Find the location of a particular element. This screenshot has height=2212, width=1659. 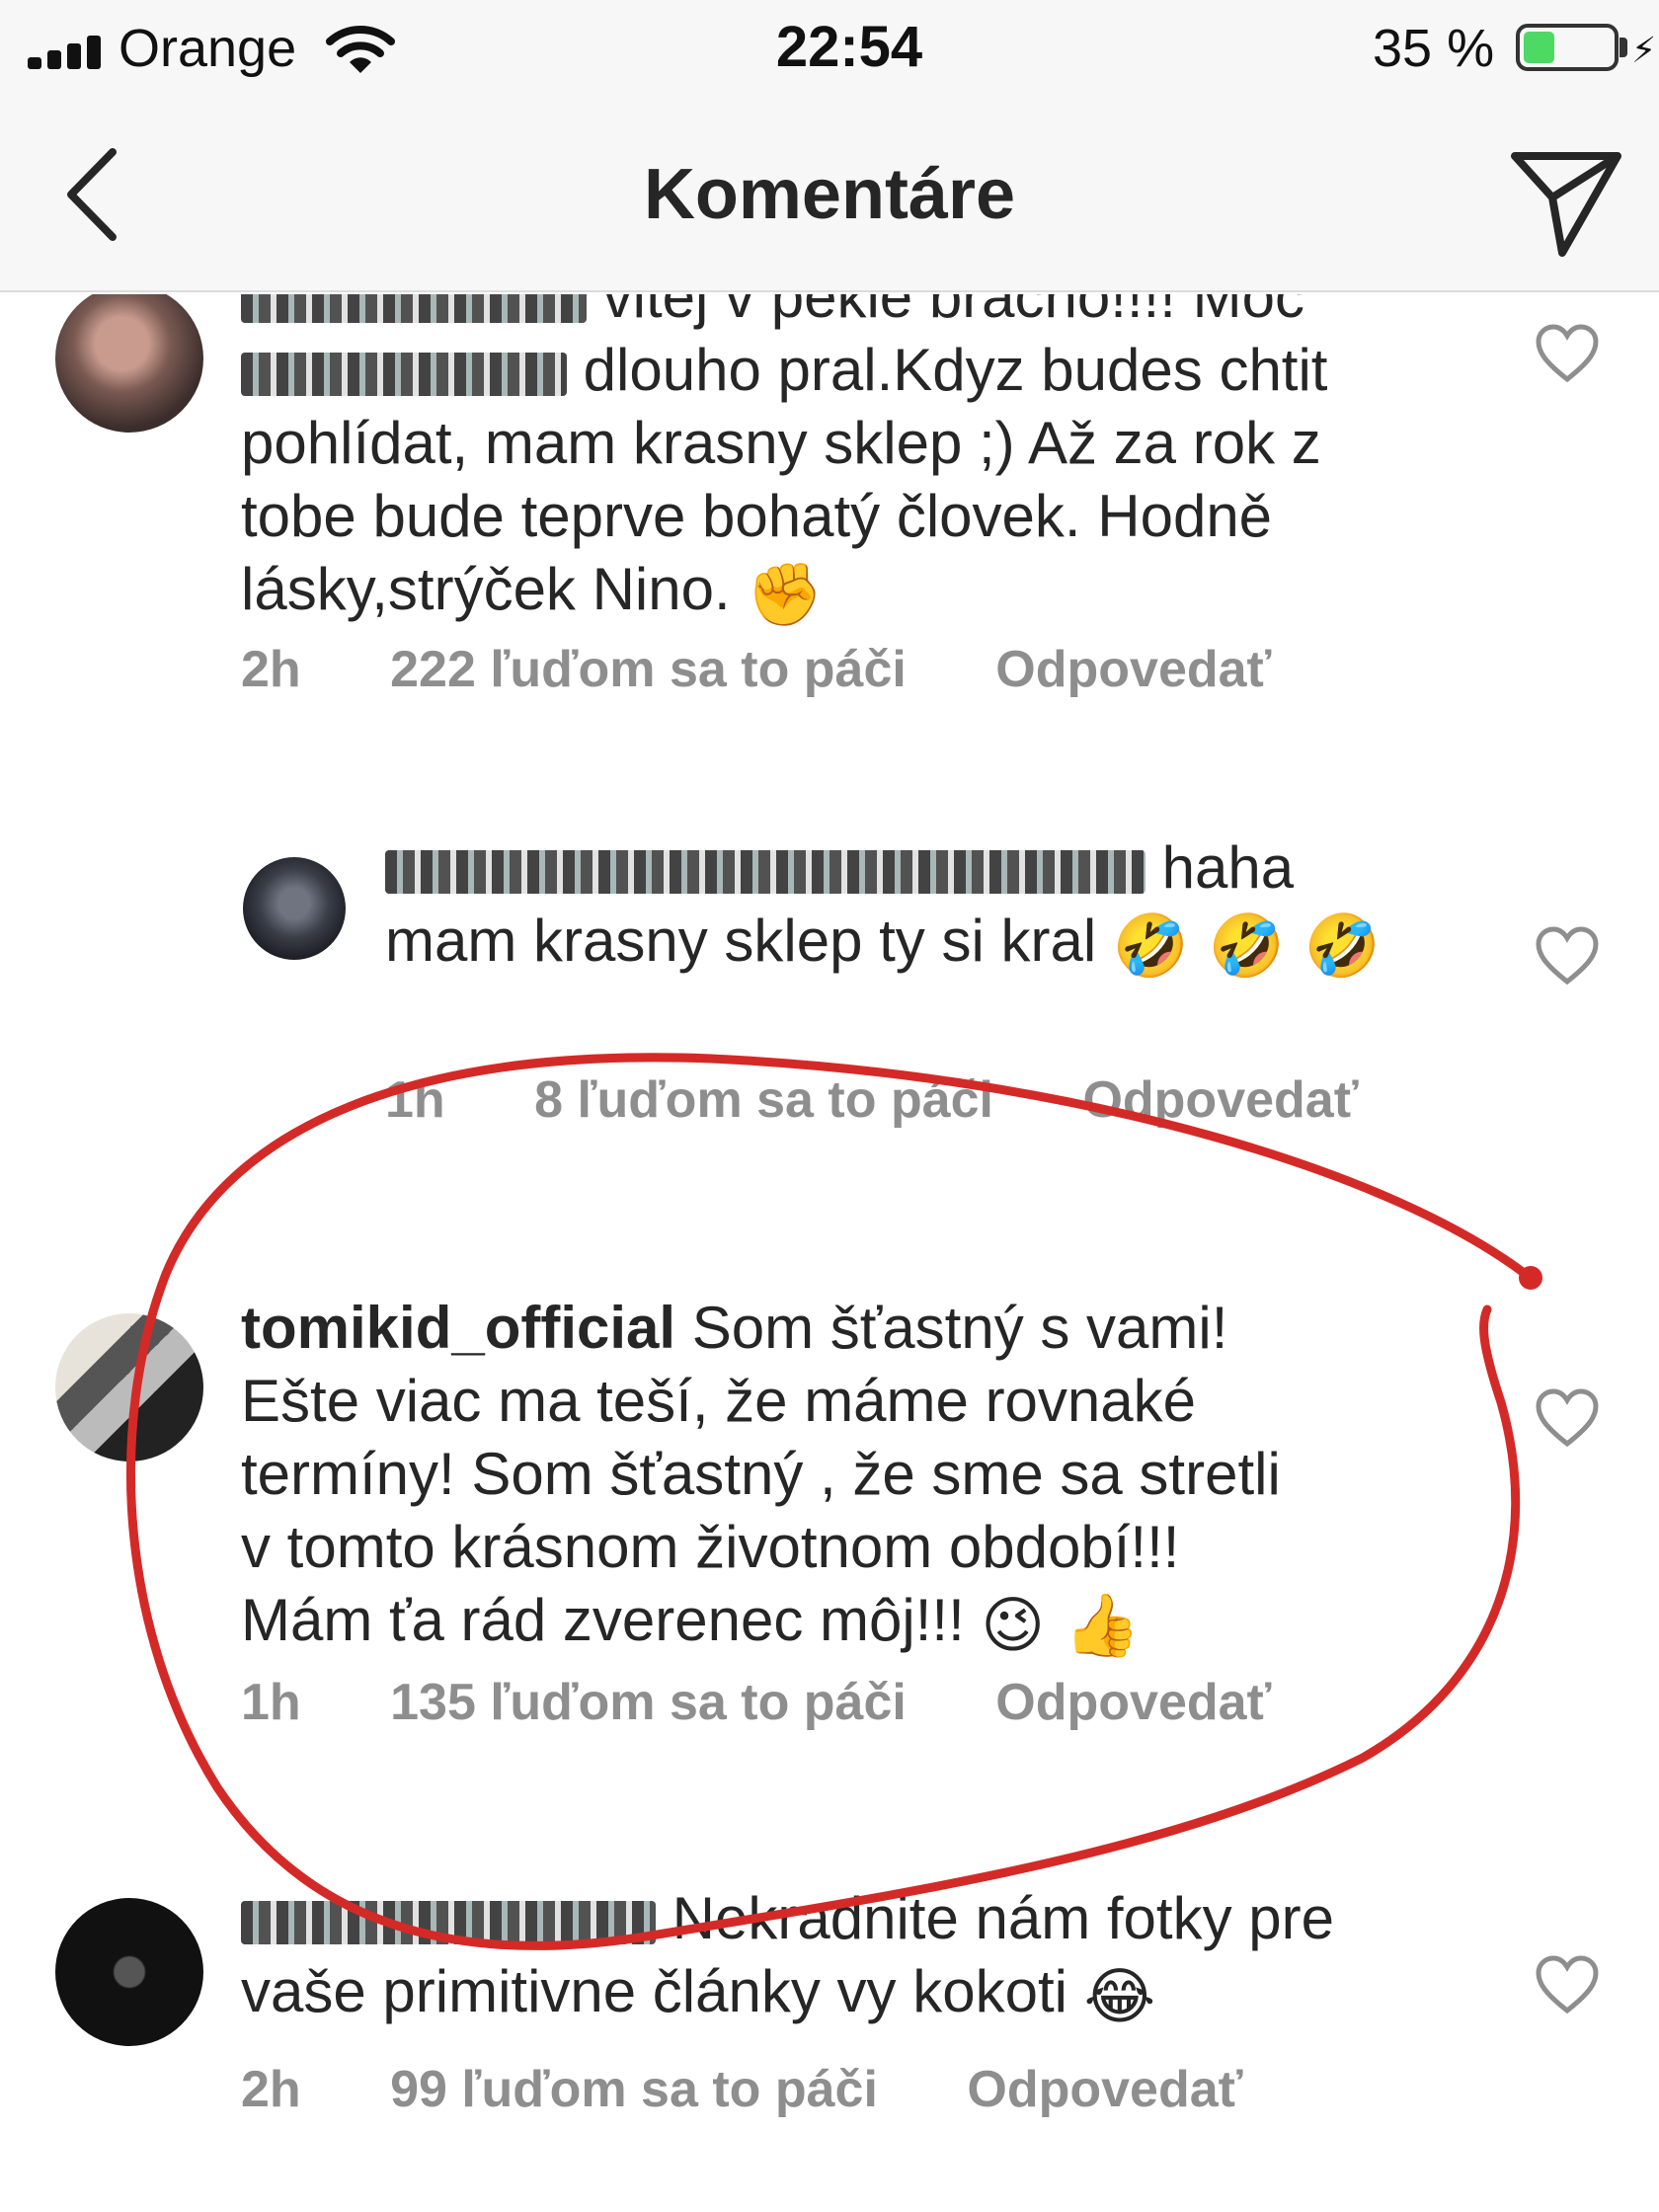

page-title: Komentáre is located at coordinates (829, 195).